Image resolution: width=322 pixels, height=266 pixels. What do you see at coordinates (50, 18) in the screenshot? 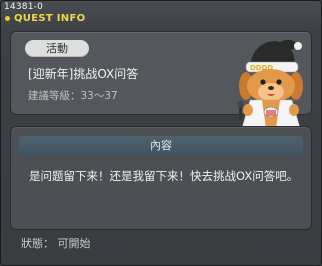
I see `window-title: QUEST INFO` at bounding box center [50, 18].